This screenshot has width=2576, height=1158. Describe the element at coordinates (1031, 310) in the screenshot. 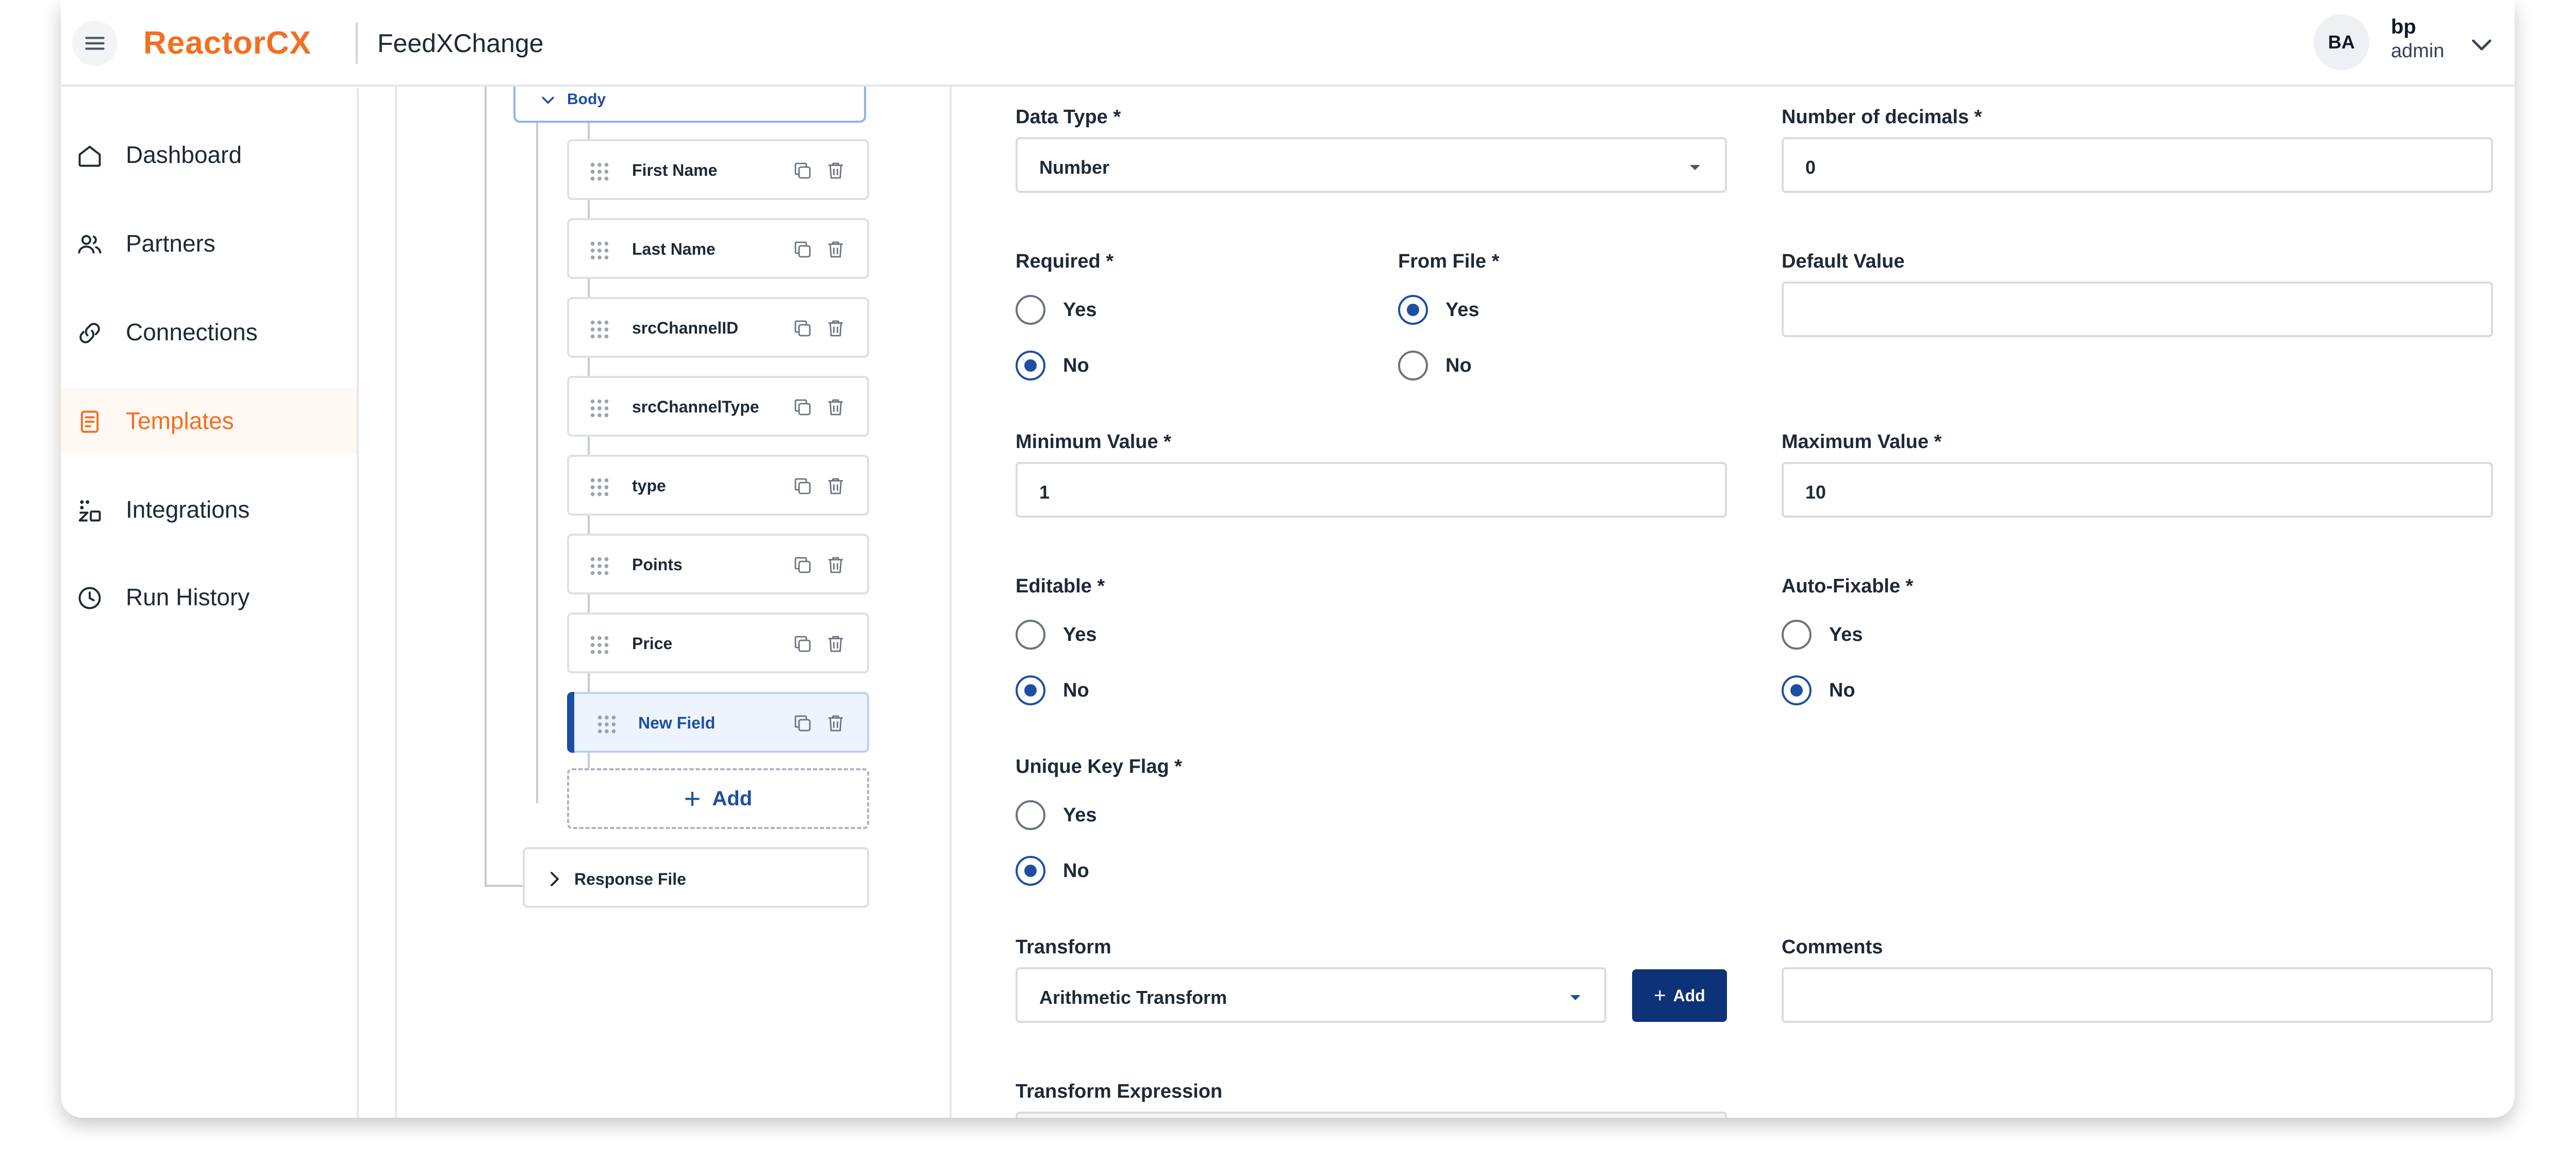

I see `required-yes-radio` at that location.